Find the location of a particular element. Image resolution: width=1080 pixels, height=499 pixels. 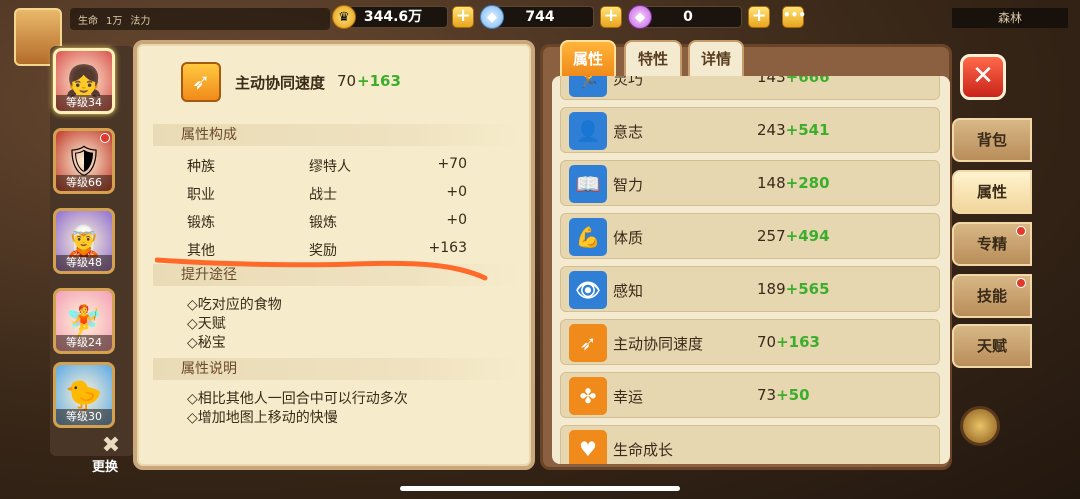

attribute-row: 💪 体质 257+494 is located at coordinates (750, 236).